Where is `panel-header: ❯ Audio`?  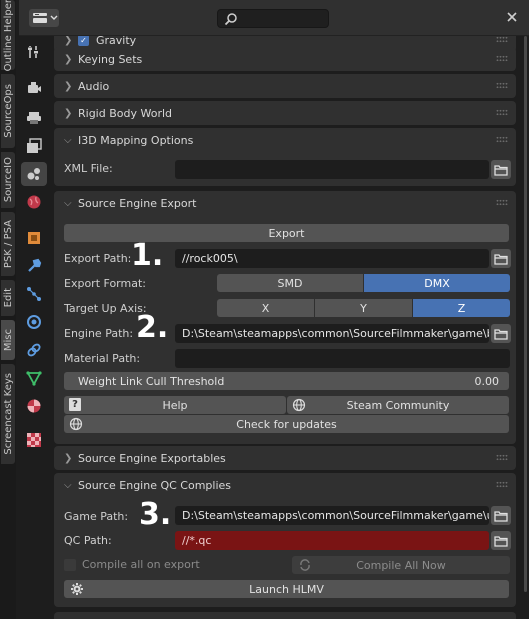
panel-header: ❯ Audio is located at coordinates (285, 86).